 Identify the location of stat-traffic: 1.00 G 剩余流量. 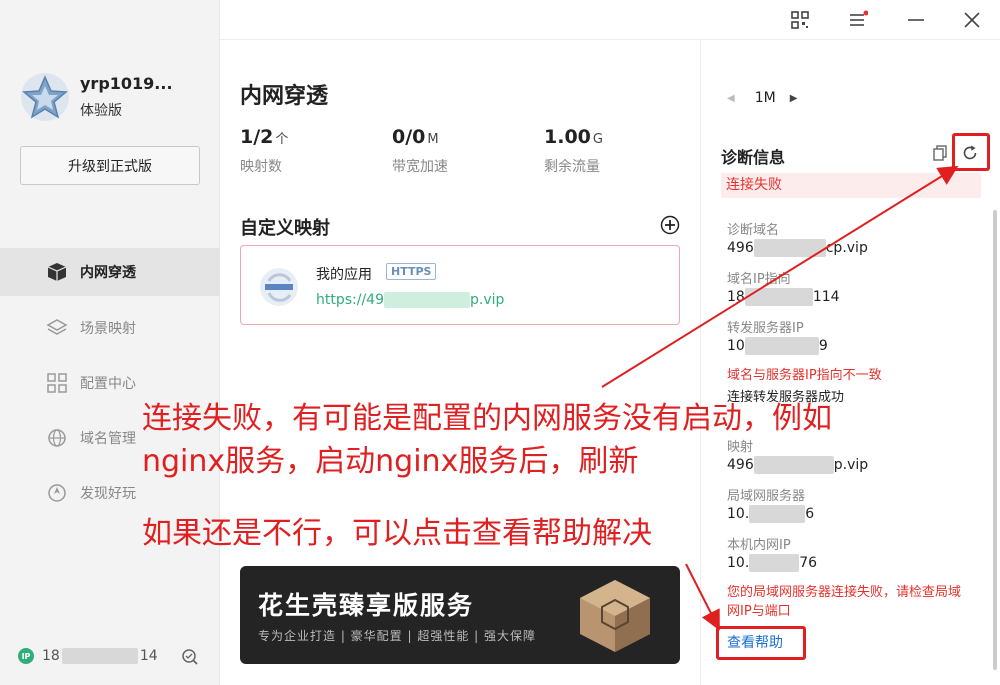
(573, 151).